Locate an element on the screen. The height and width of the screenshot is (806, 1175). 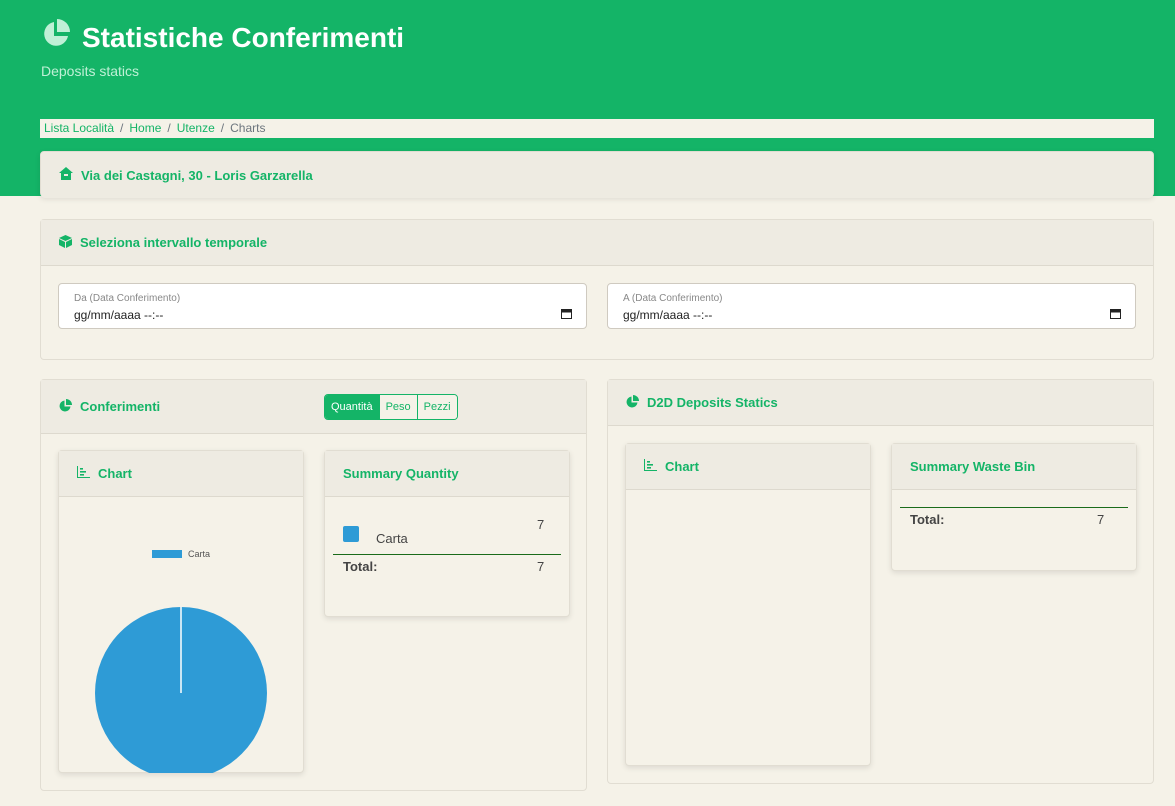
conferimenti-title: Conferimenti is located at coordinates (120, 406).